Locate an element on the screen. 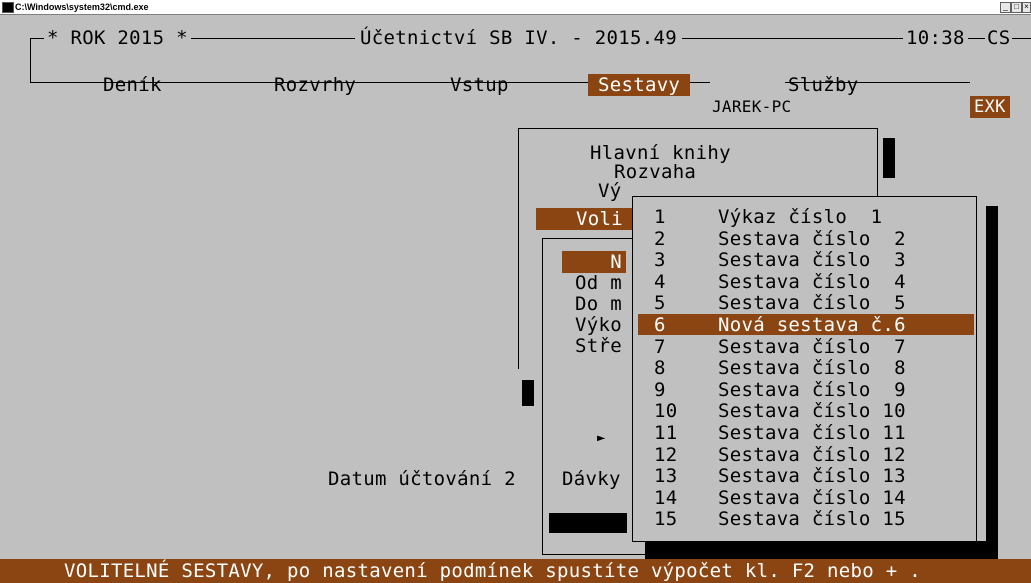  shadow-block is located at coordinates (528, 393).